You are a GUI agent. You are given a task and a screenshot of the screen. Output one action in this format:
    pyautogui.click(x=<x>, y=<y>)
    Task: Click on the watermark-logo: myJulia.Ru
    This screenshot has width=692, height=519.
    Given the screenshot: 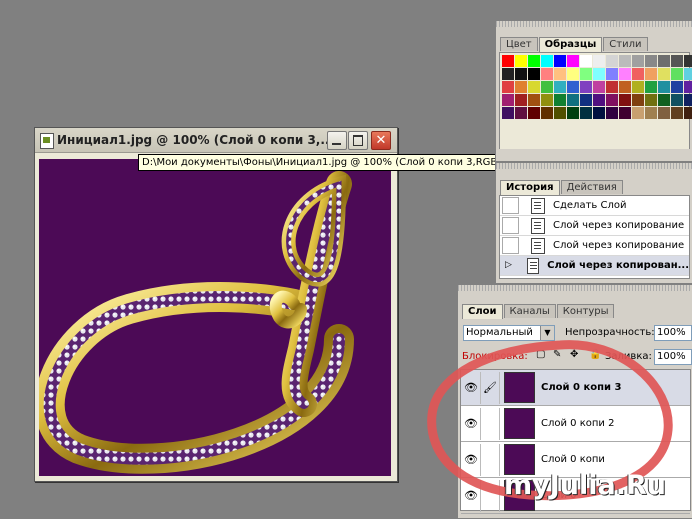 What is the action you would take?
    pyautogui.click(x=585, y=485)
    